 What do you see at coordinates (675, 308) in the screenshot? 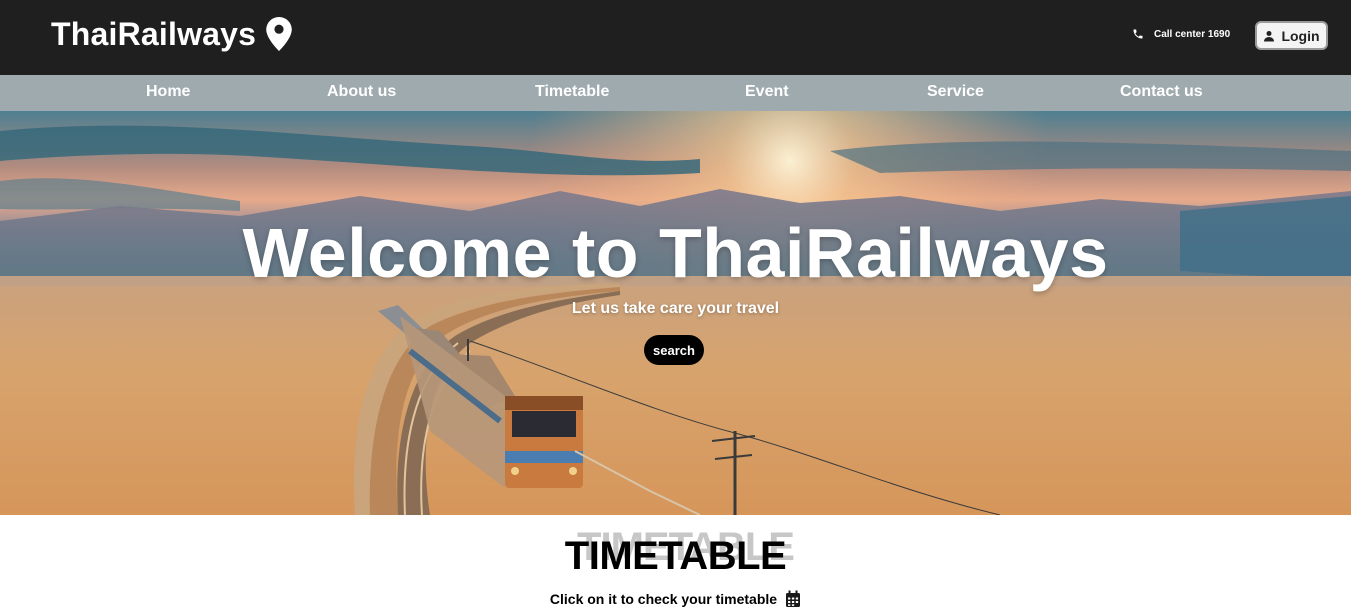
I see `hero-subtitle: Let us take care your travel` at bounding box center [675, 308].